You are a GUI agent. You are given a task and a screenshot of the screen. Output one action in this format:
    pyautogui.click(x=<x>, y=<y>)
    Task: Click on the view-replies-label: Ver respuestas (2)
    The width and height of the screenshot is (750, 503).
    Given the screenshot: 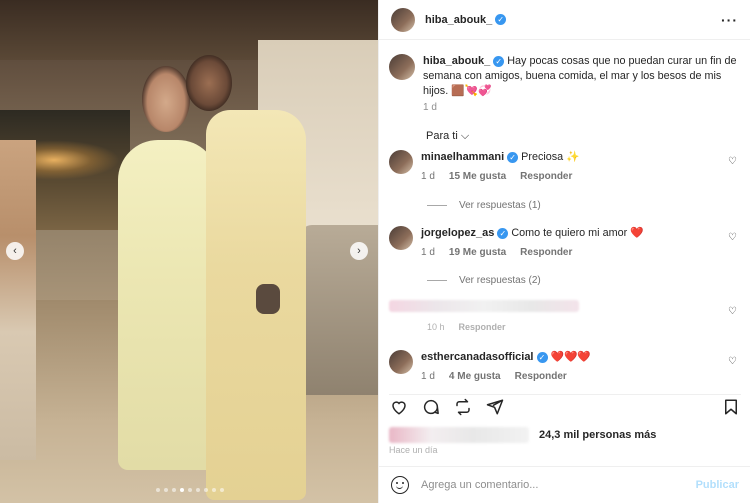 What is the action you would take?
    pyautogui.click(x=500, y=280)
    